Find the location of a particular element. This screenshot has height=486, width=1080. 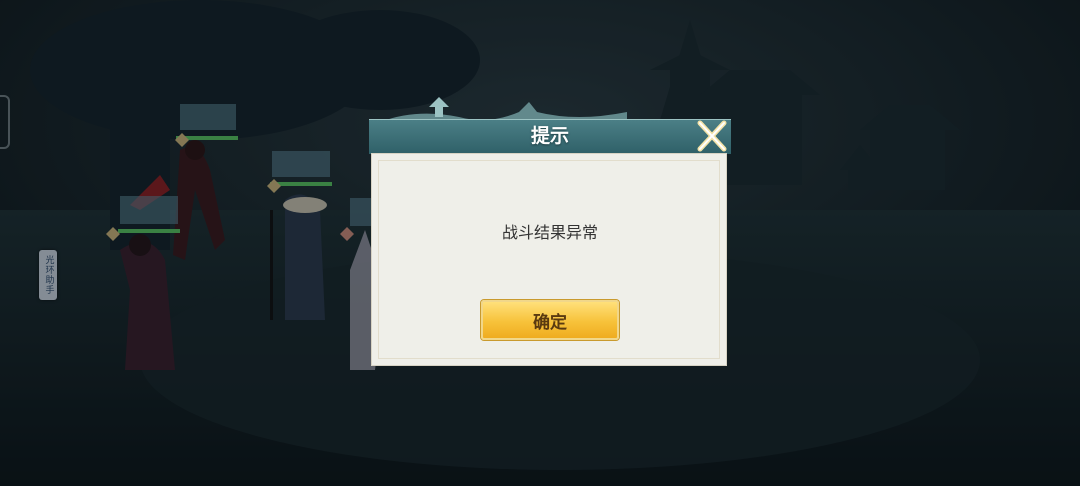

dialog-message: 战斗结果异常 is located at coordinates (549, 232).